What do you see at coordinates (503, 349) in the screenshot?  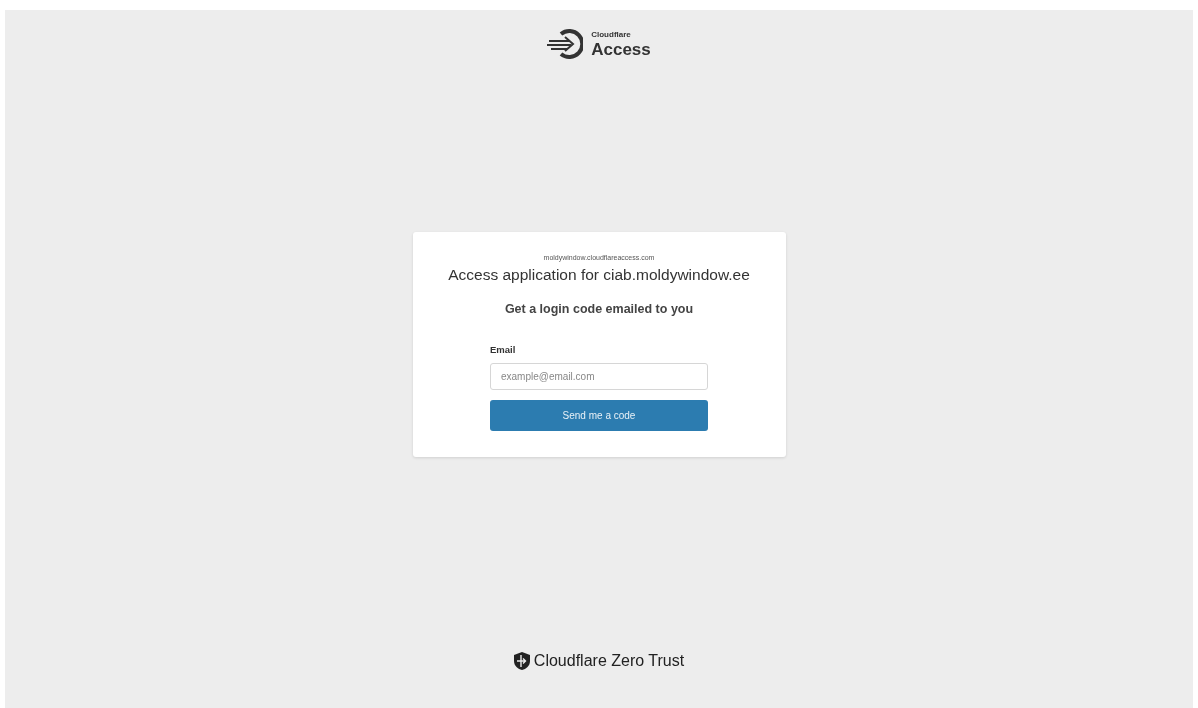 I see `email-label: Email` at bounding box center [503, 349].